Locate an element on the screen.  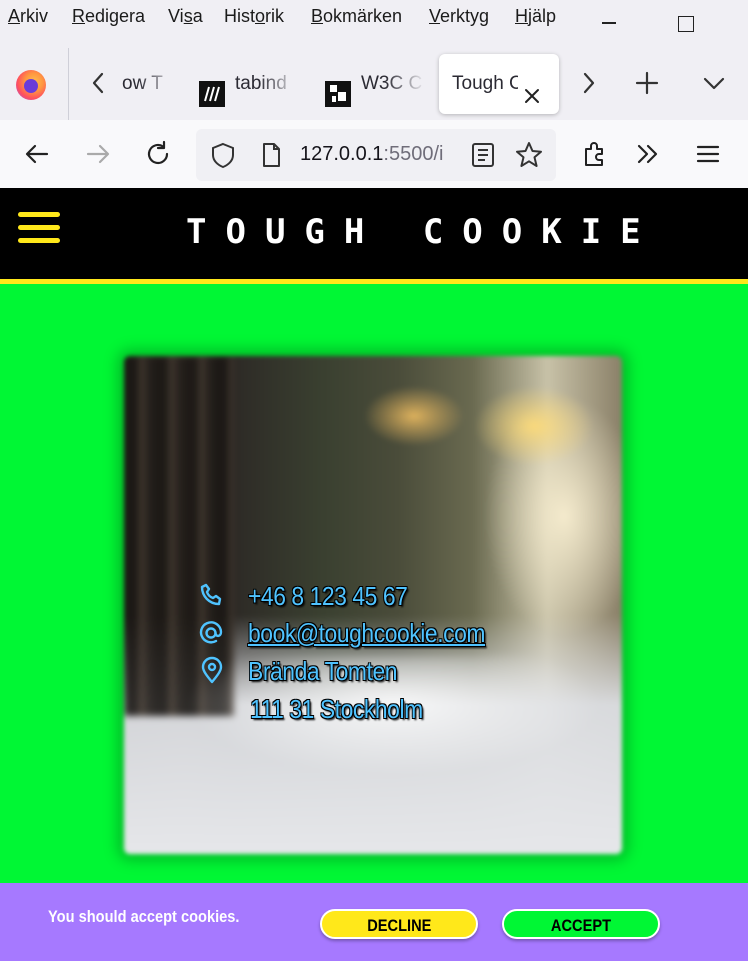
accept-label: ACCEPT is located at coordinates (581, 925).